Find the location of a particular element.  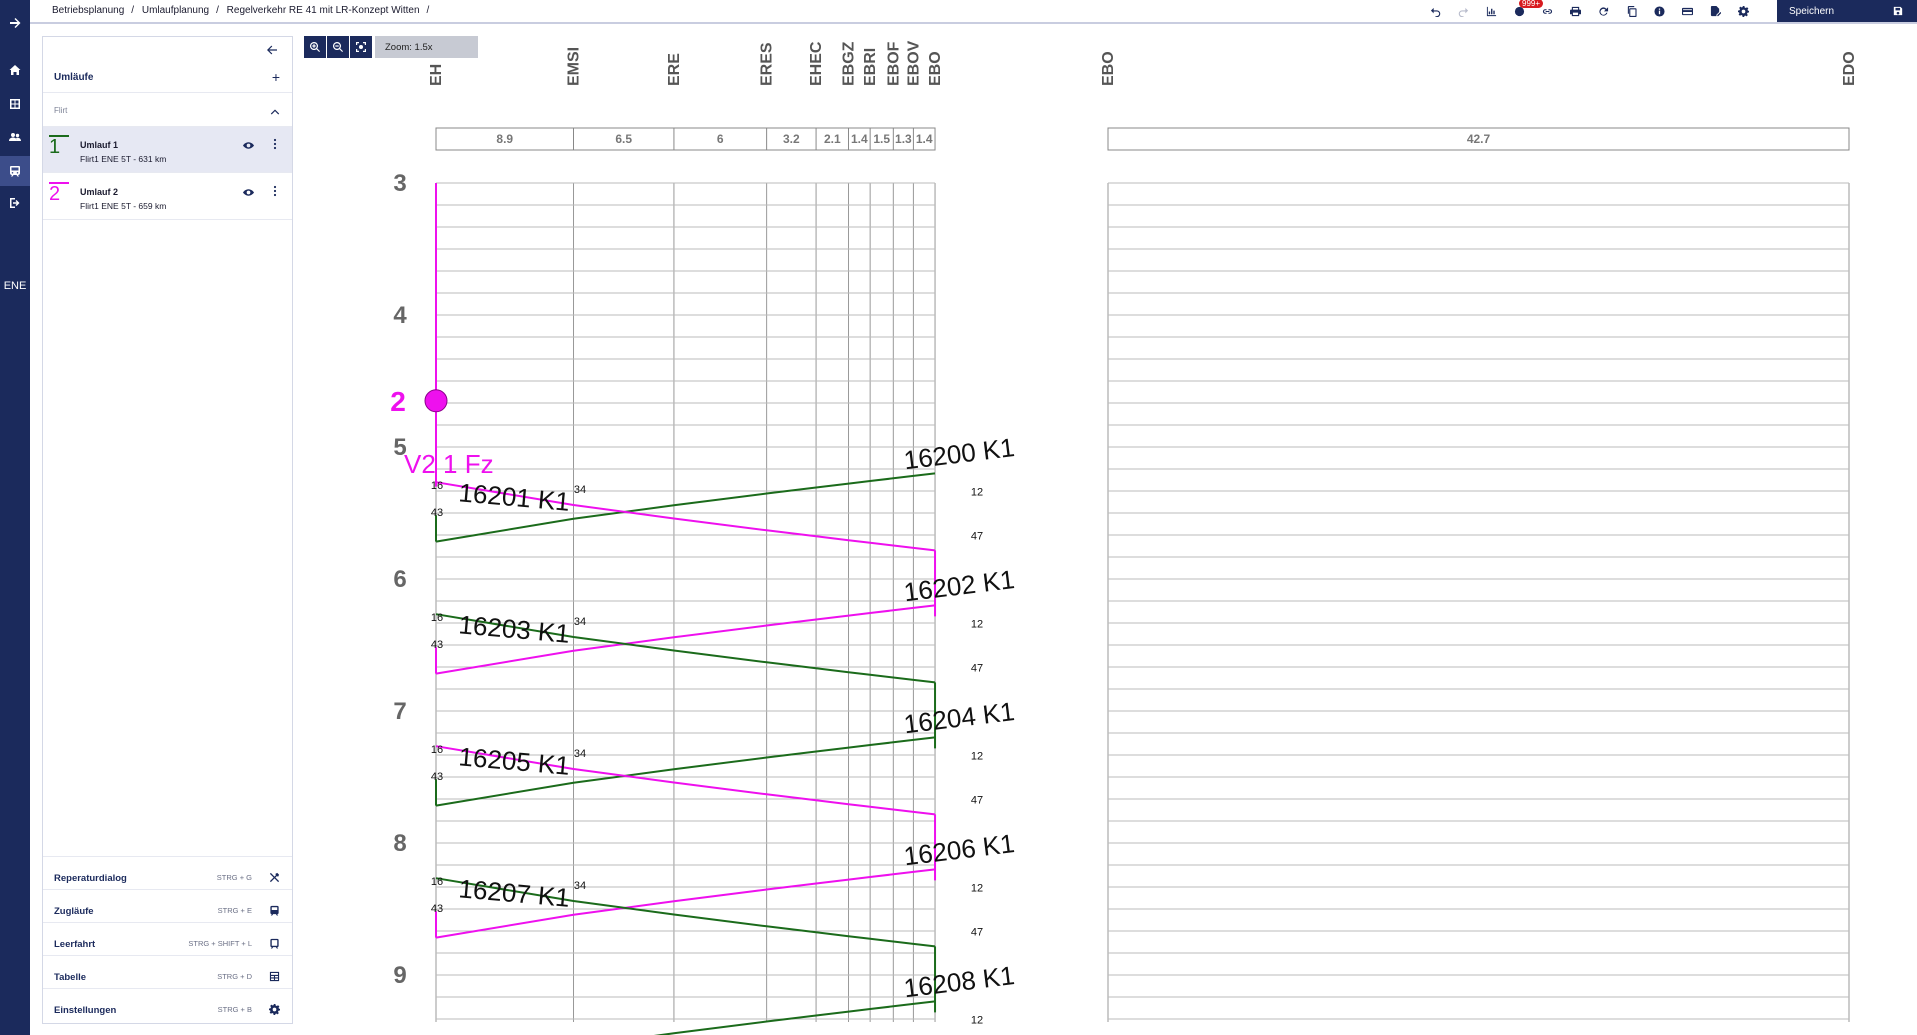

annotation-label: V2 1 Fz is located at coordinates (449, 464).